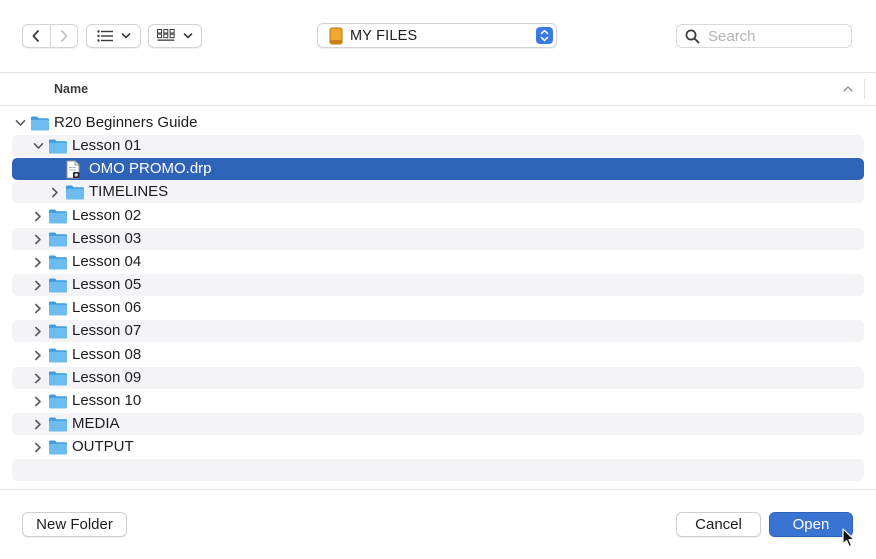 This screenshot has height=559, width=876. I want to click on list-item: Lesson 01, so click(438, 146).